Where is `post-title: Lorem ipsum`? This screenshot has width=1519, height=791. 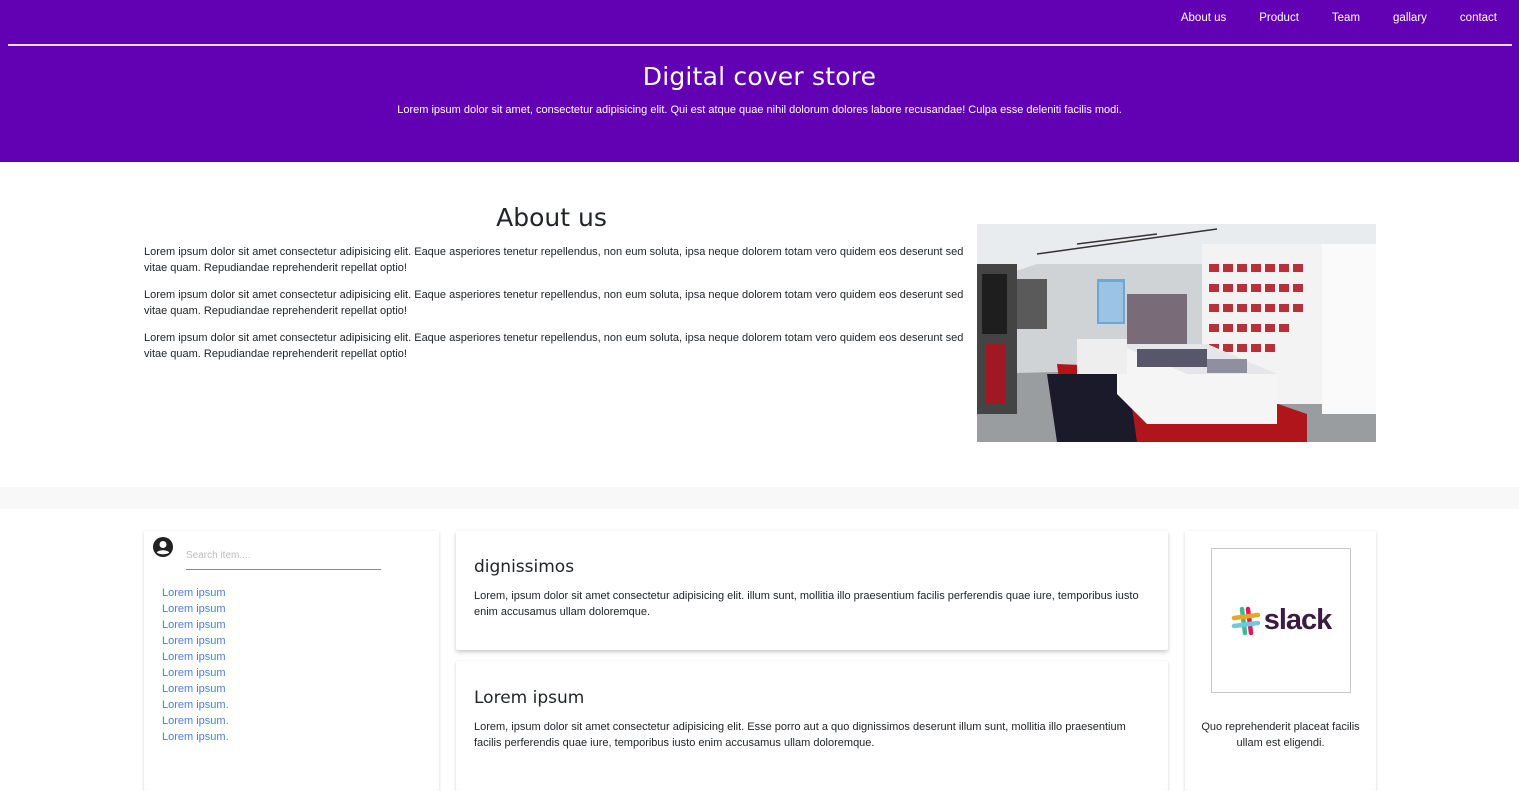 post-title: Lorem ipsum is located at coordinates (529, 698).